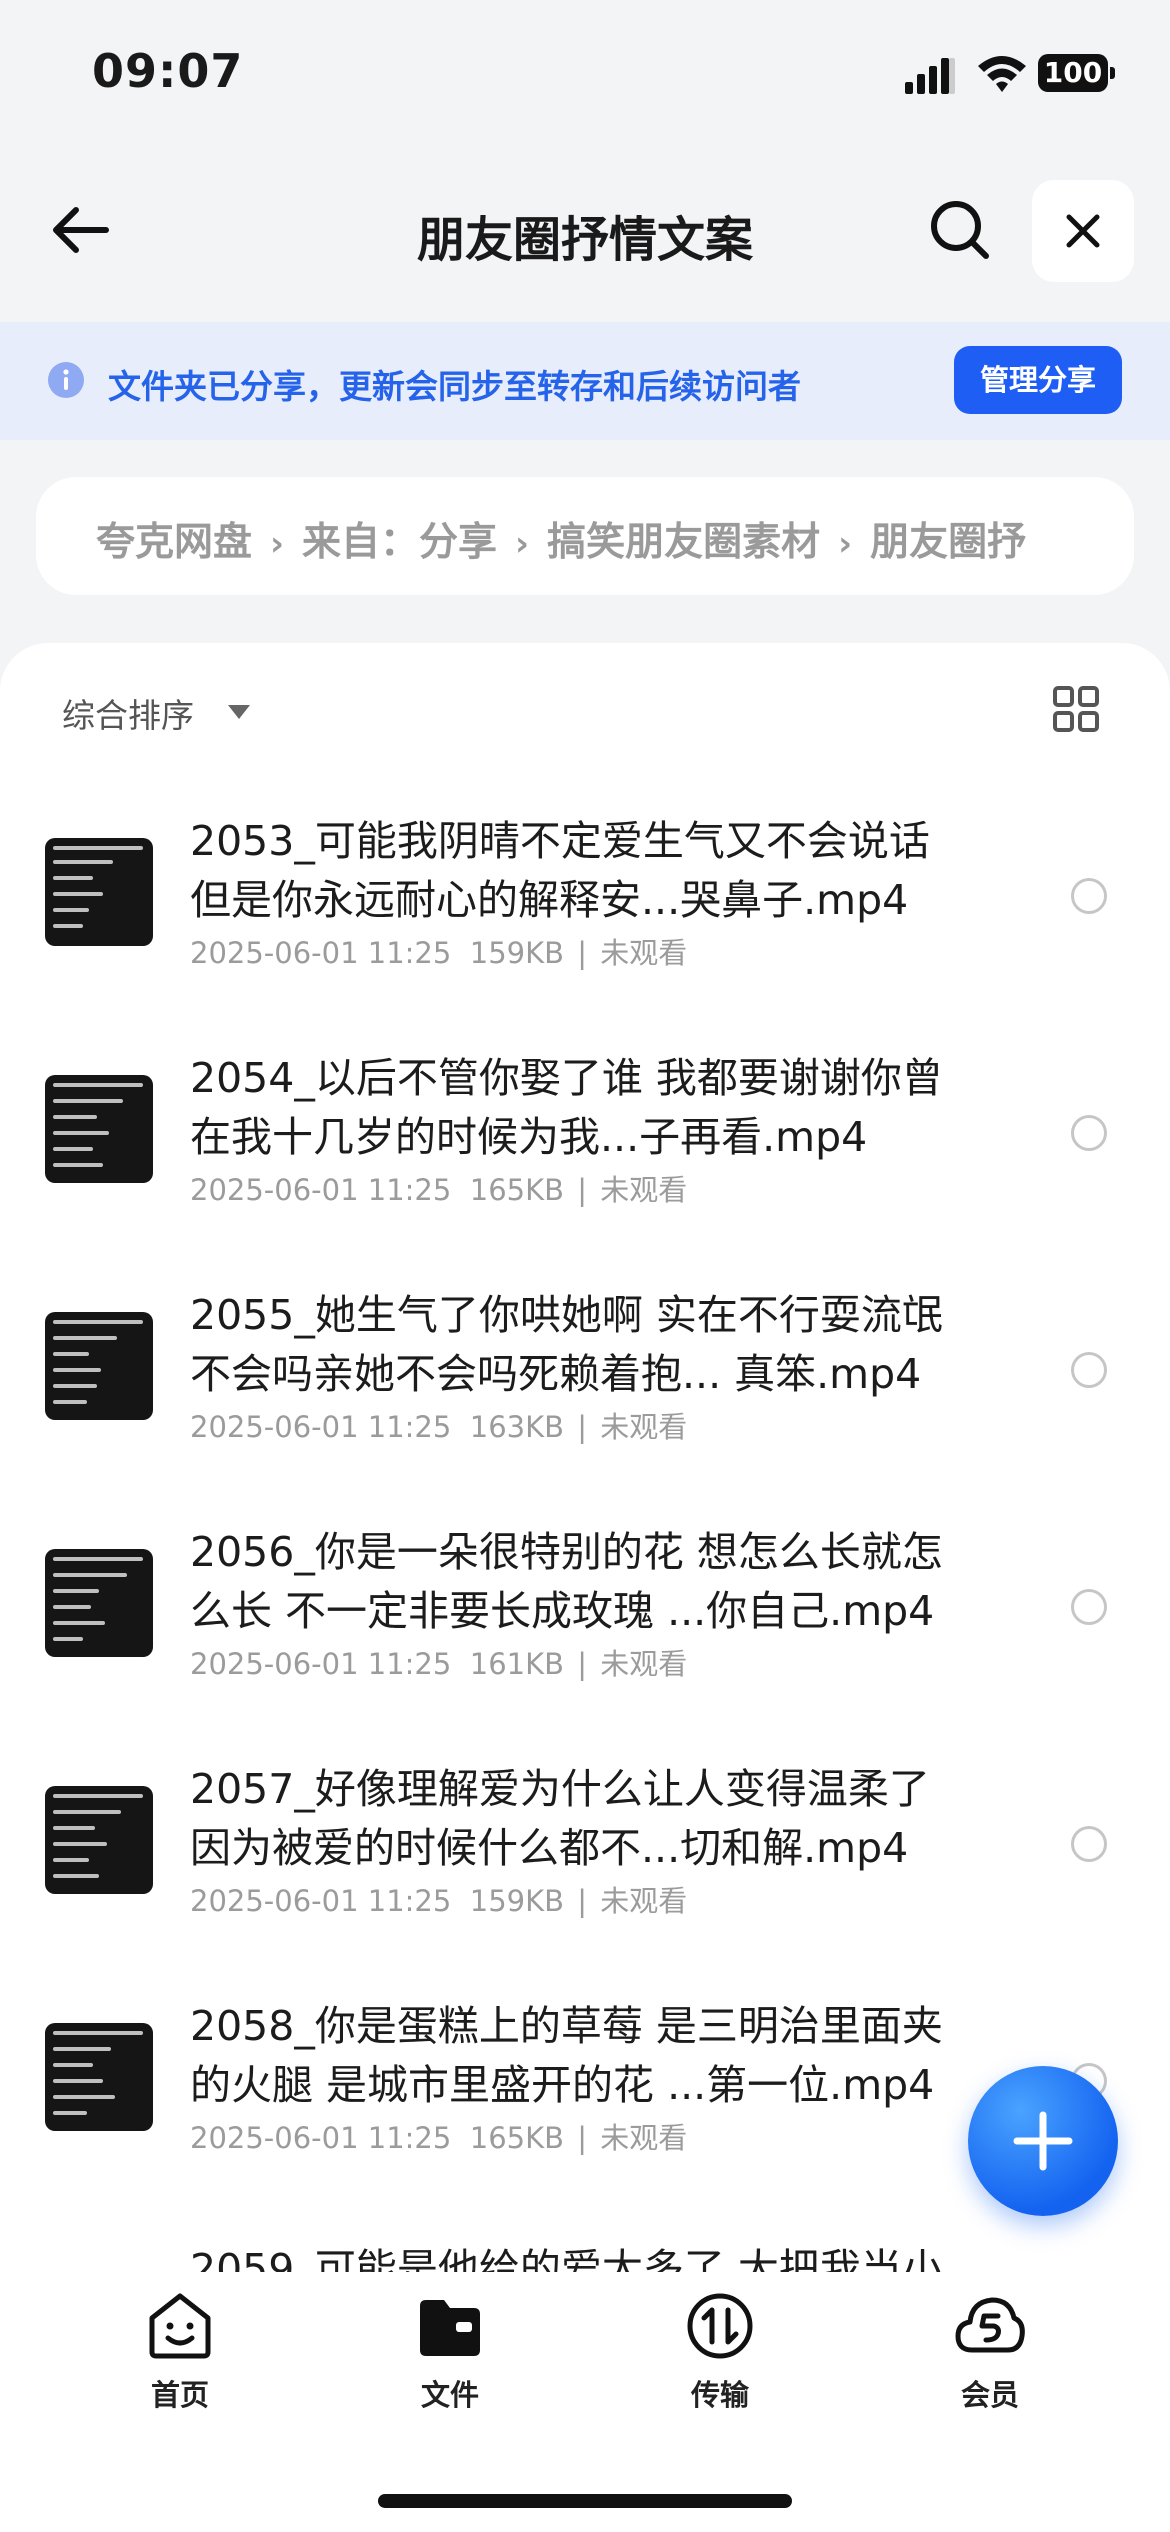 The image size is (1170, 2532). I want to click on battery-icon: 100, so click(1076, 73).